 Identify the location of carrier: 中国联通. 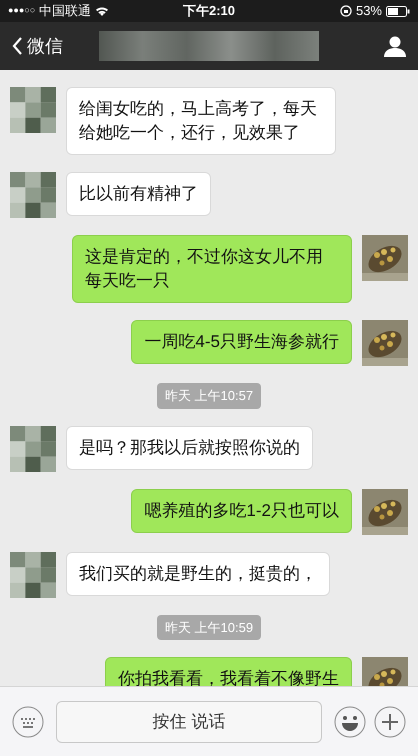
(65, 11).